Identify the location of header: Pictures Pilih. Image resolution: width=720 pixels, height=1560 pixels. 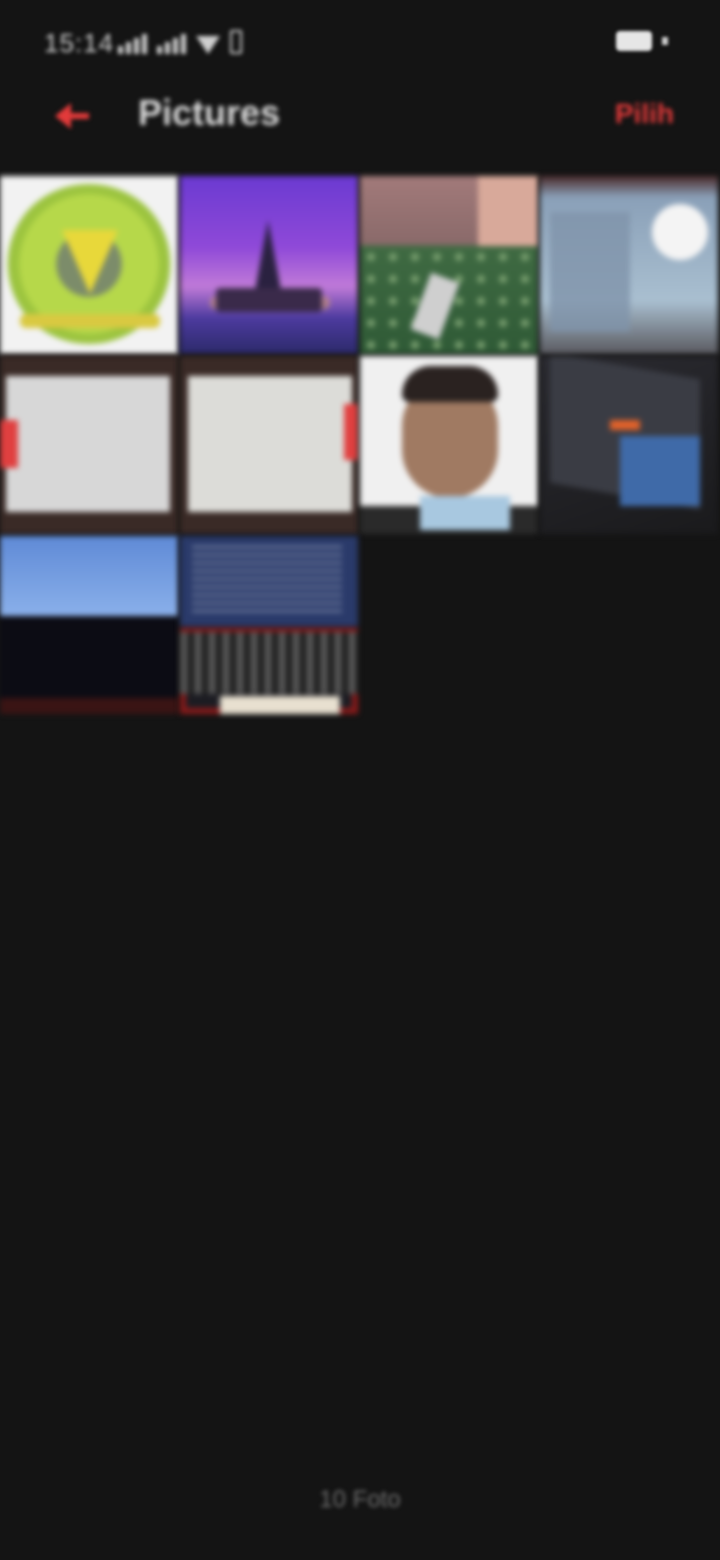
(360, 129).